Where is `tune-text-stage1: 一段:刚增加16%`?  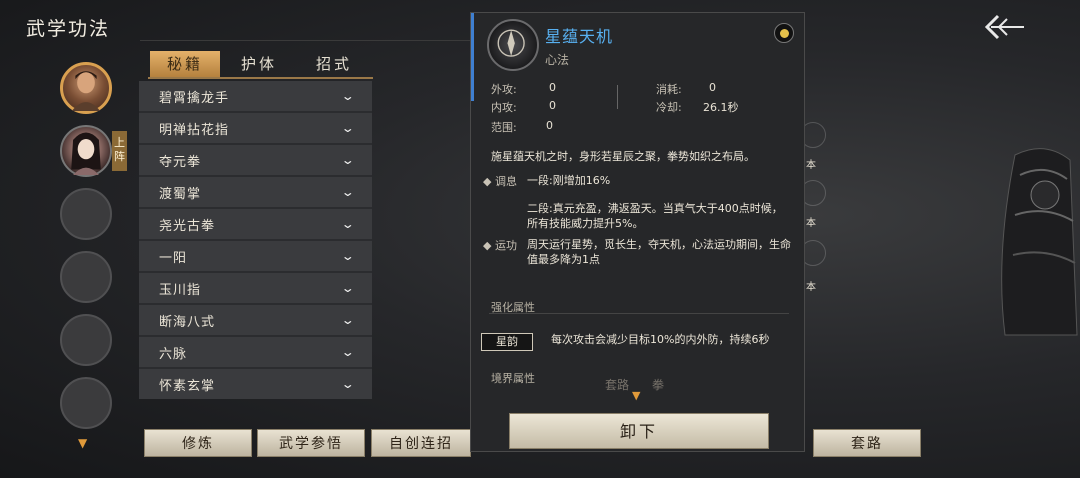 tune-text-stage1: 一段:刚增加16% is located at coordinates (569, 180).